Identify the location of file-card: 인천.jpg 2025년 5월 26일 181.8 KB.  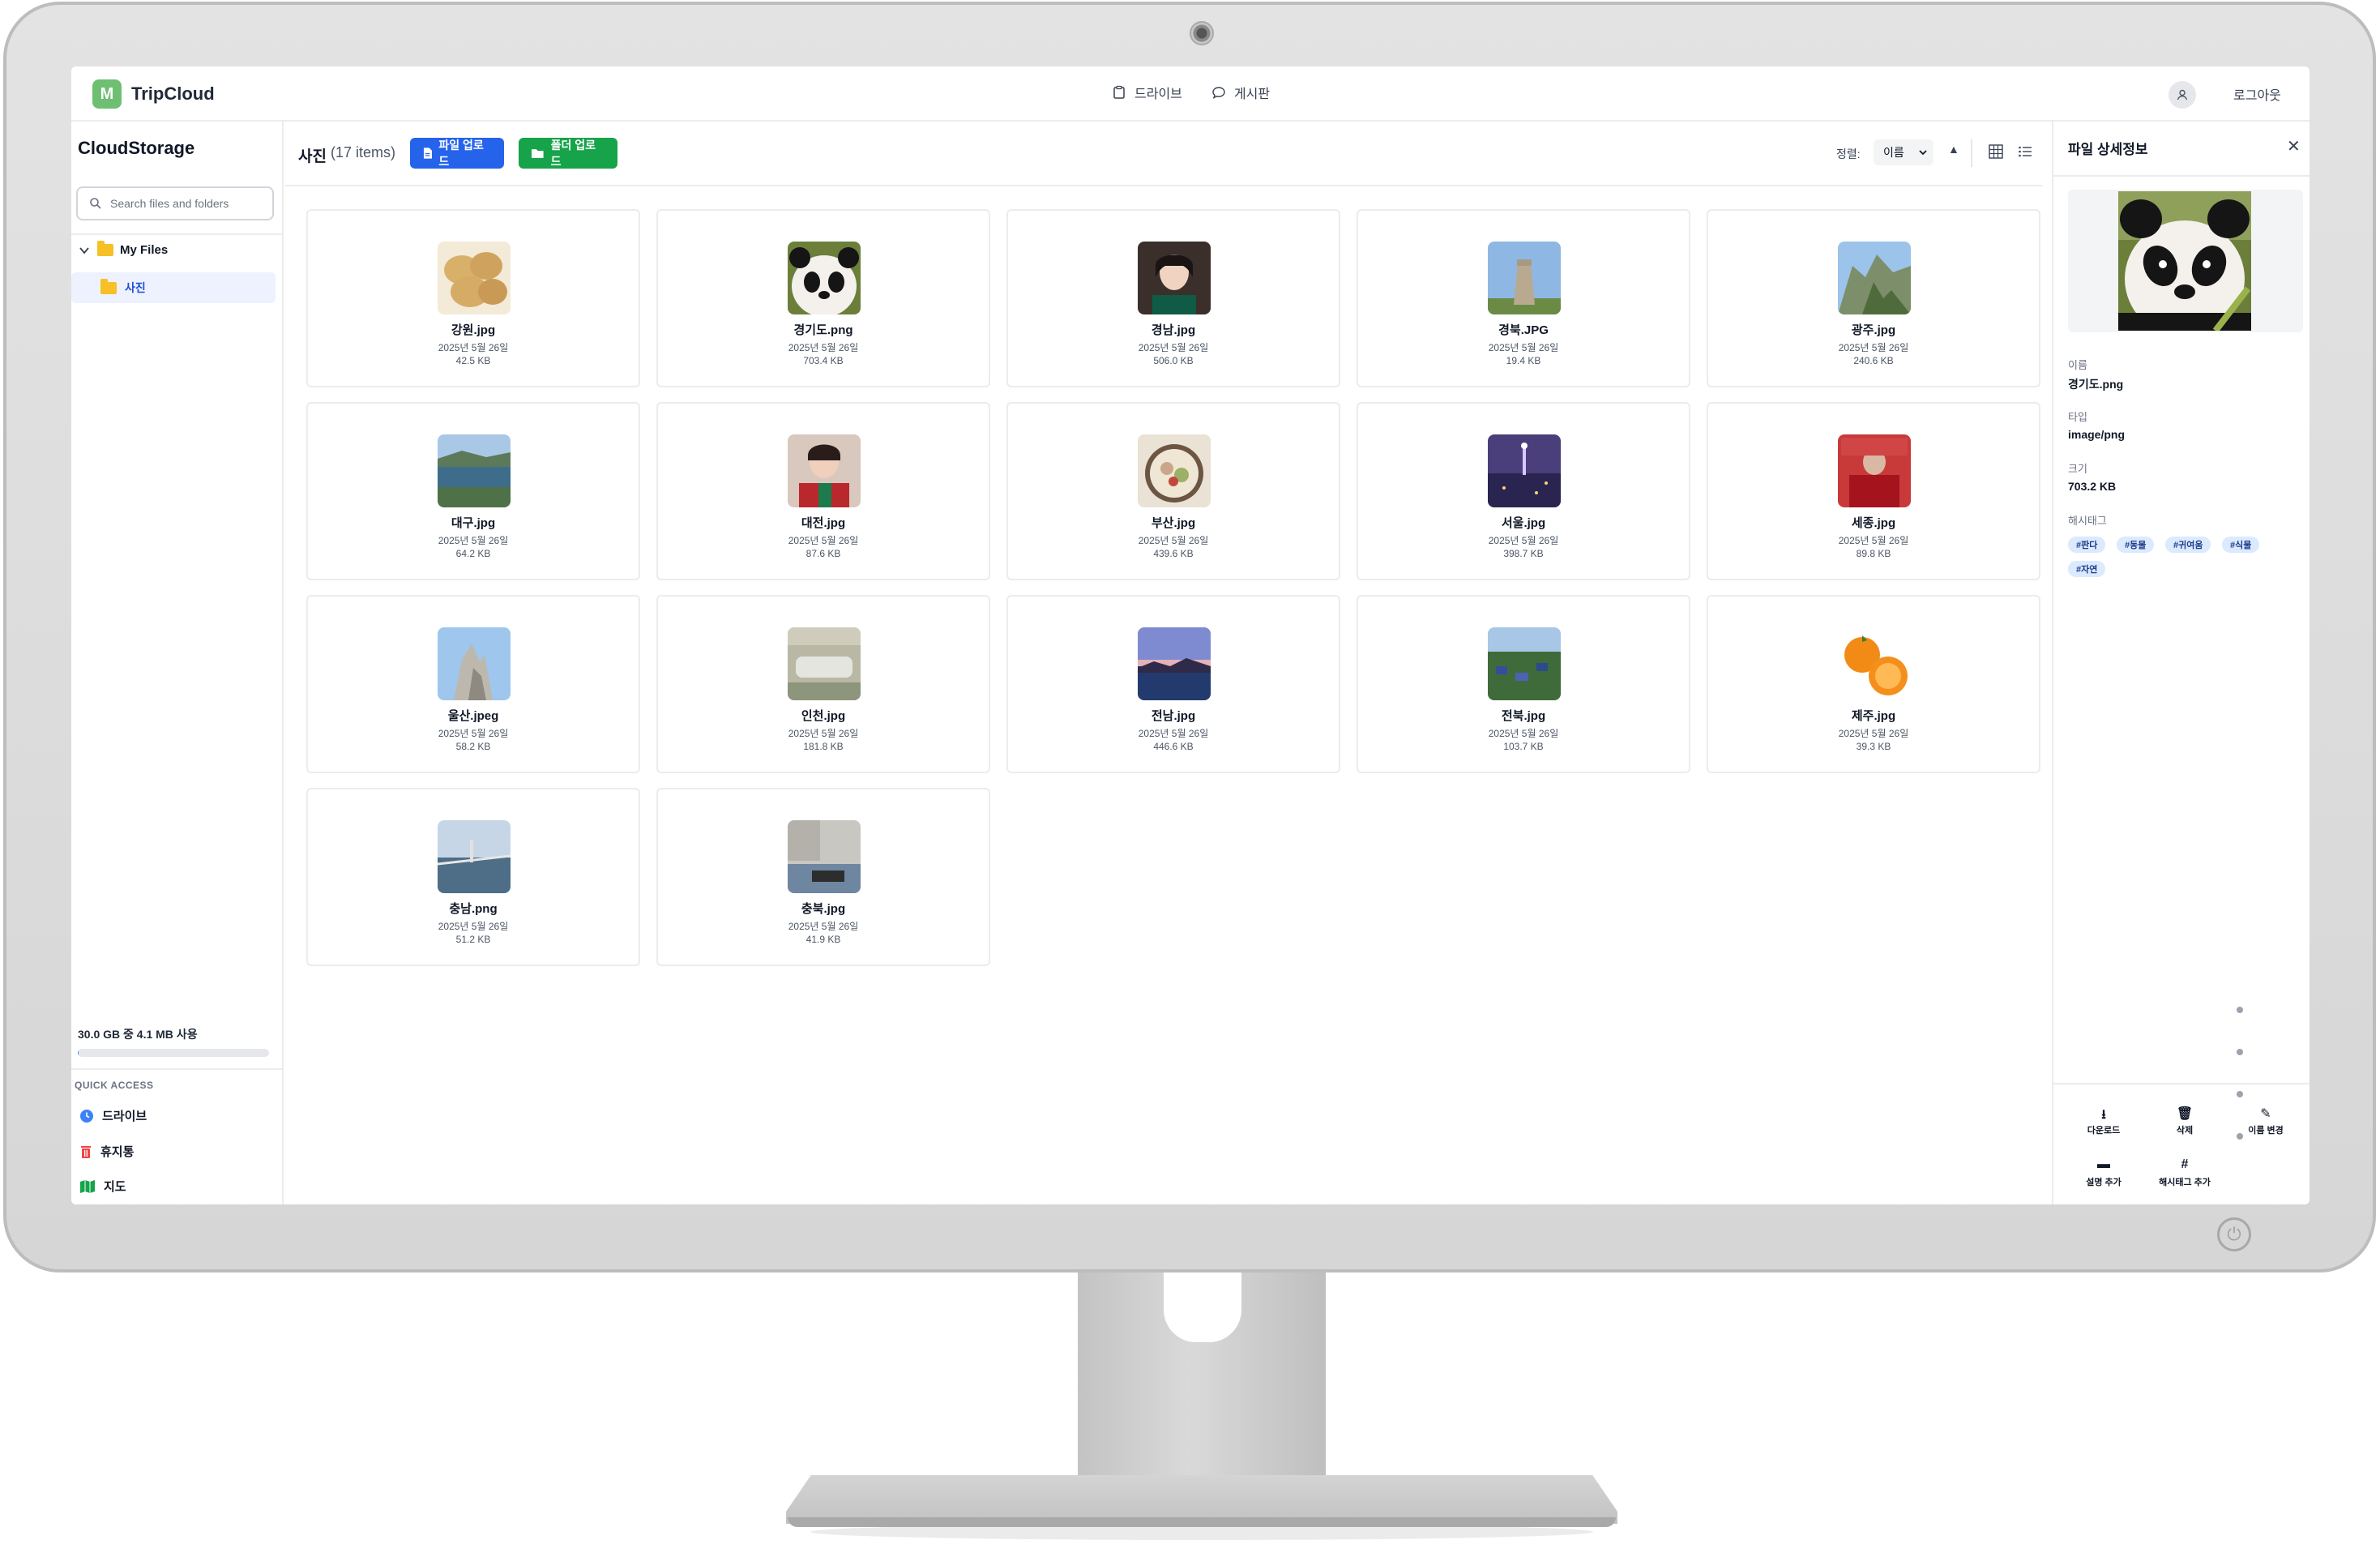
(823, 684).